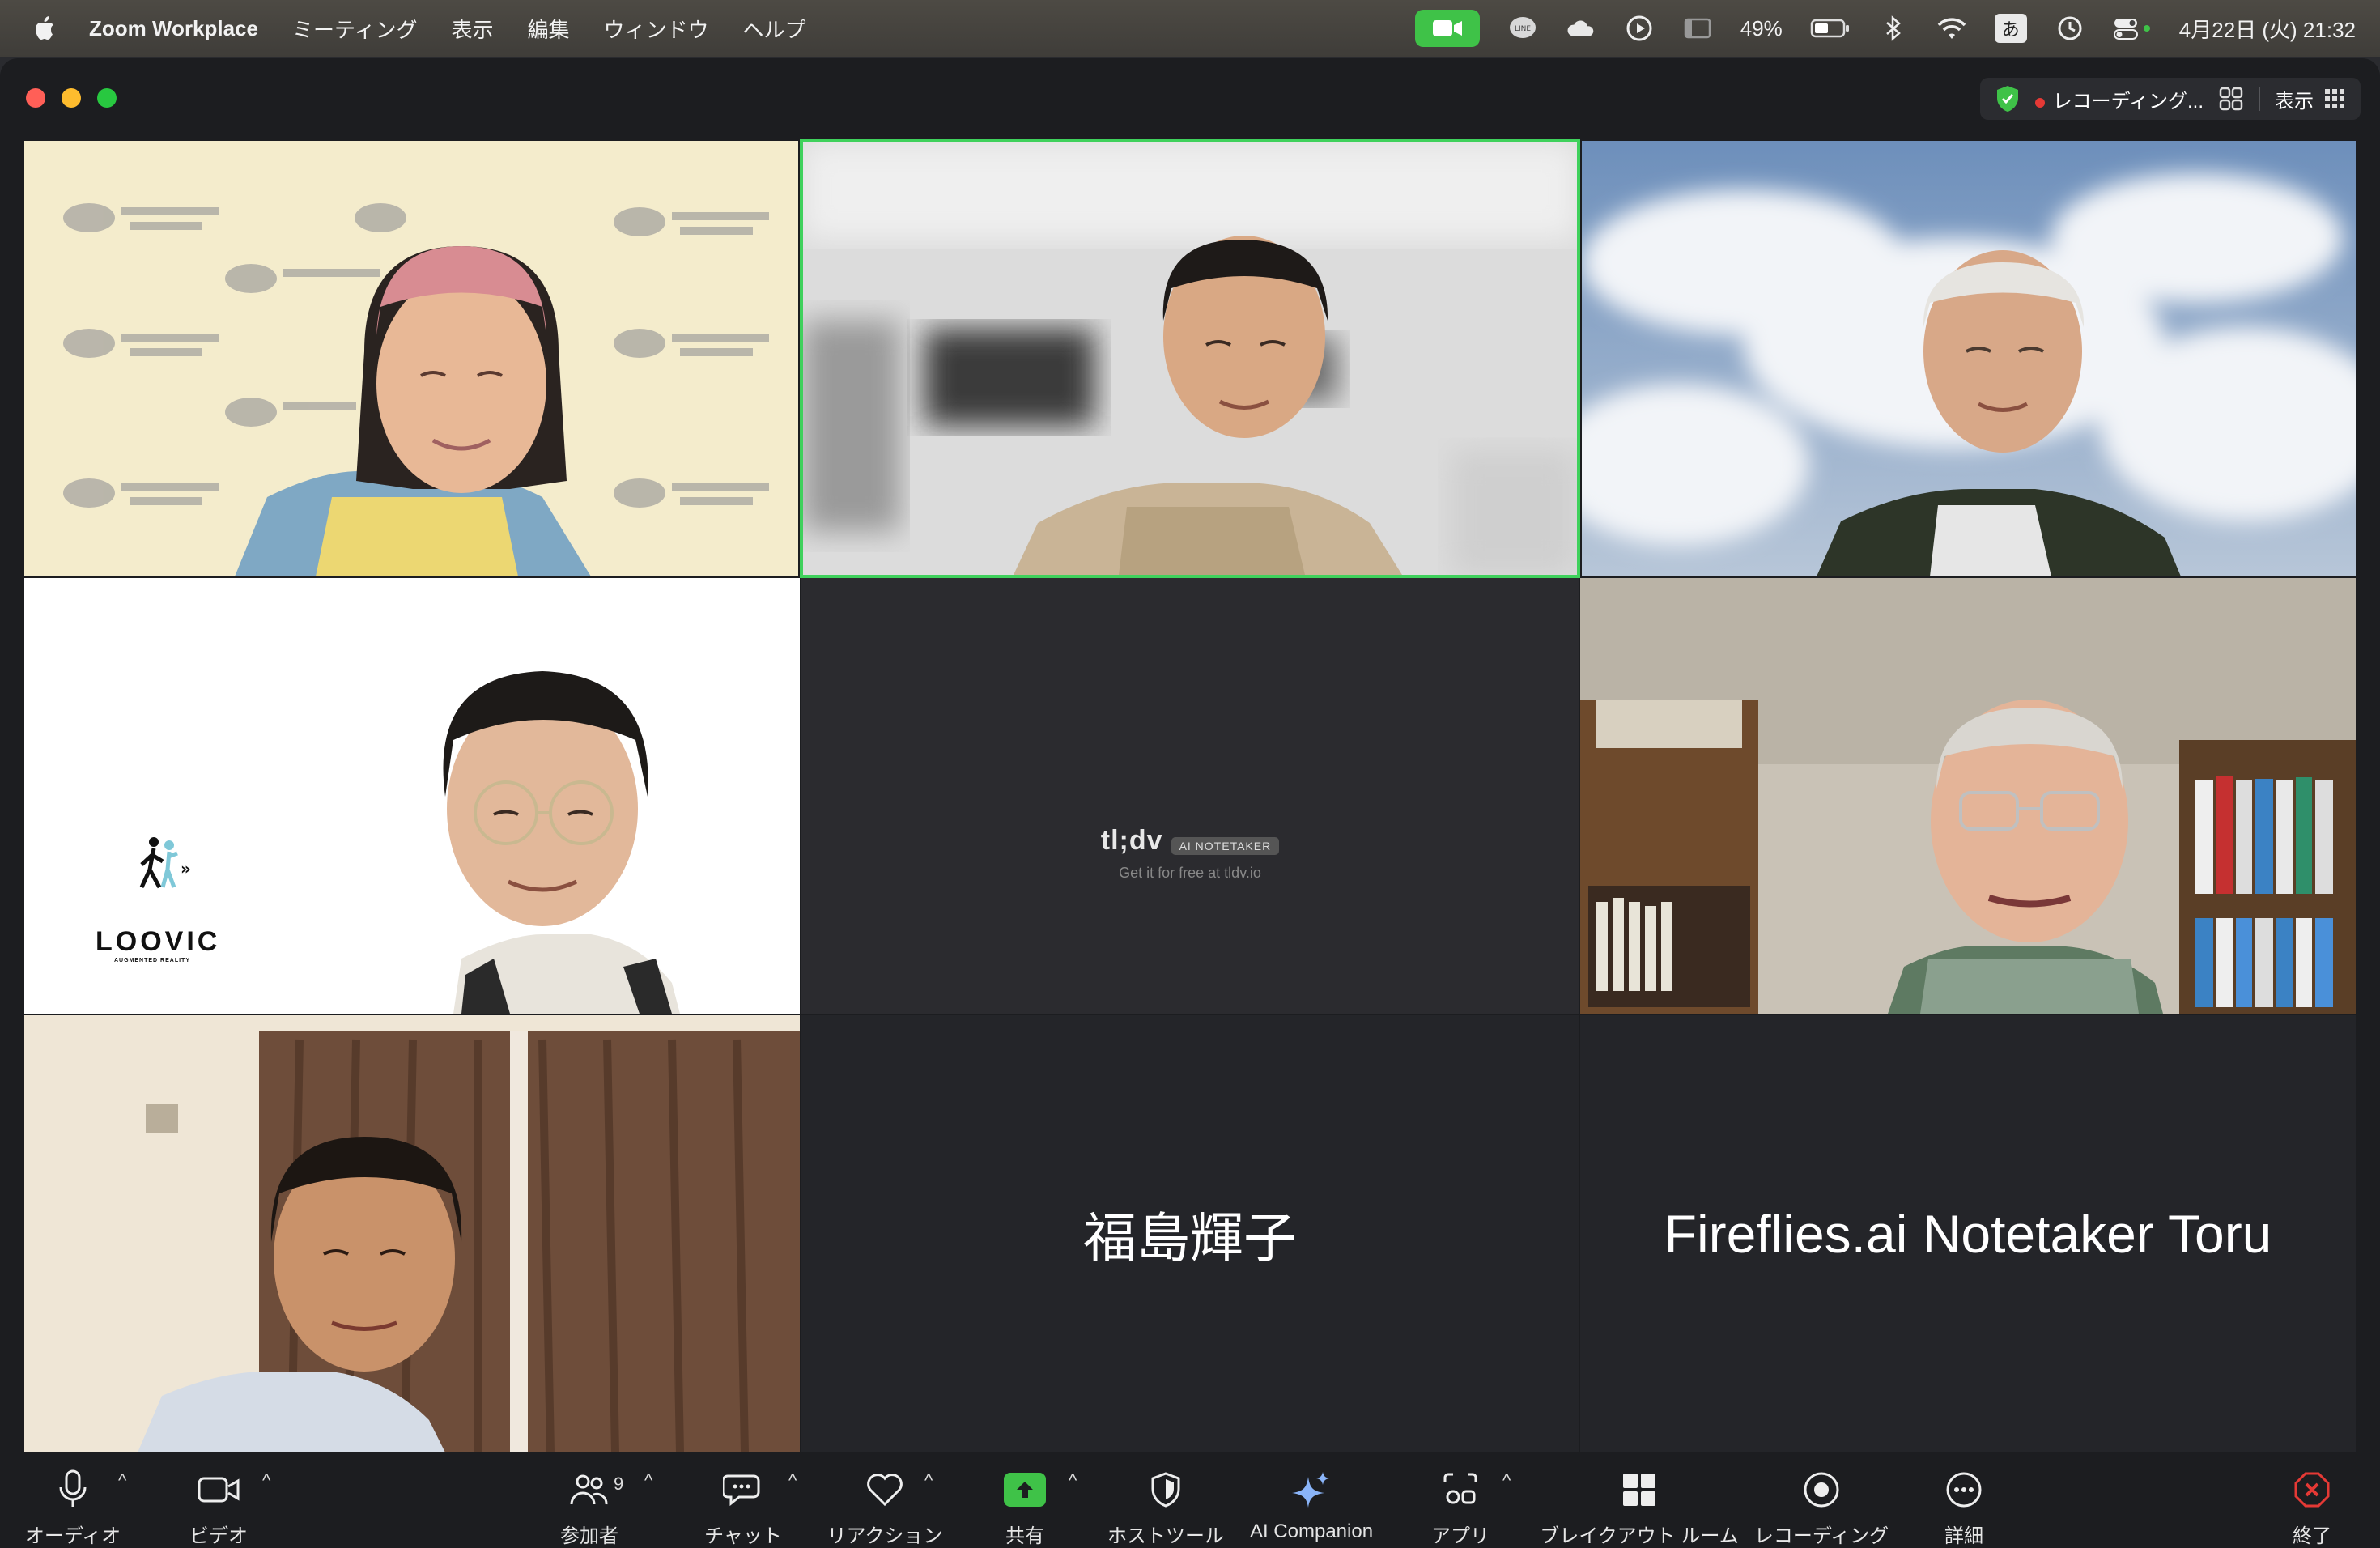 The width and height of the screenshot is (2380, 1548). I want to click on line-app-icon: LINE, so click(1522, 29).